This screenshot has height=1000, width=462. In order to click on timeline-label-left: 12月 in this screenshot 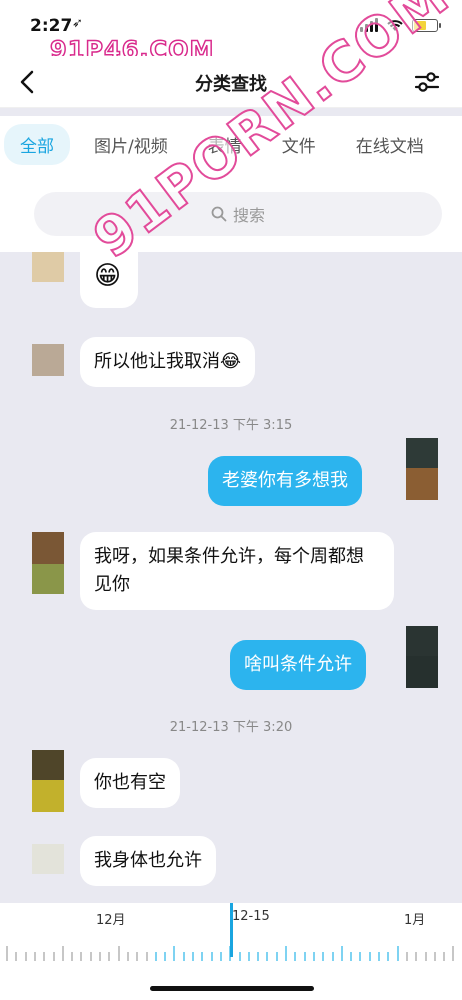, I will do `click(111, 920)`.